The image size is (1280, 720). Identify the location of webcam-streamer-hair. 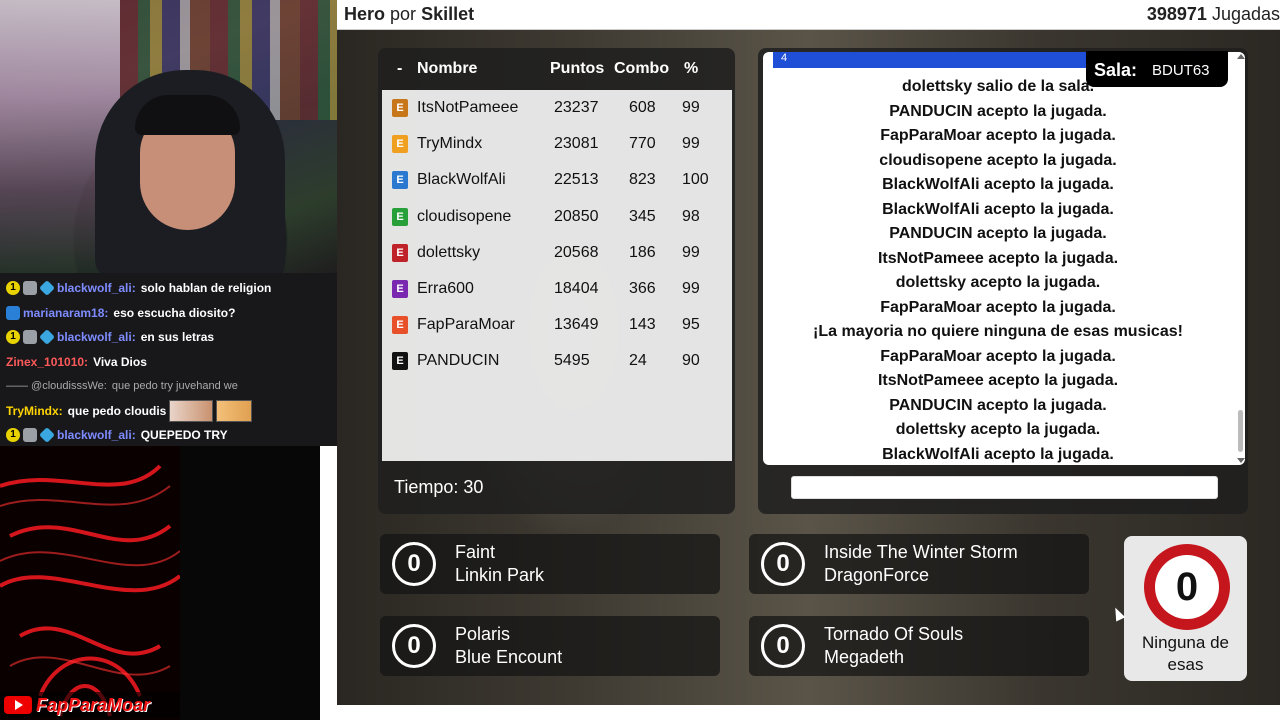
(187, 115).